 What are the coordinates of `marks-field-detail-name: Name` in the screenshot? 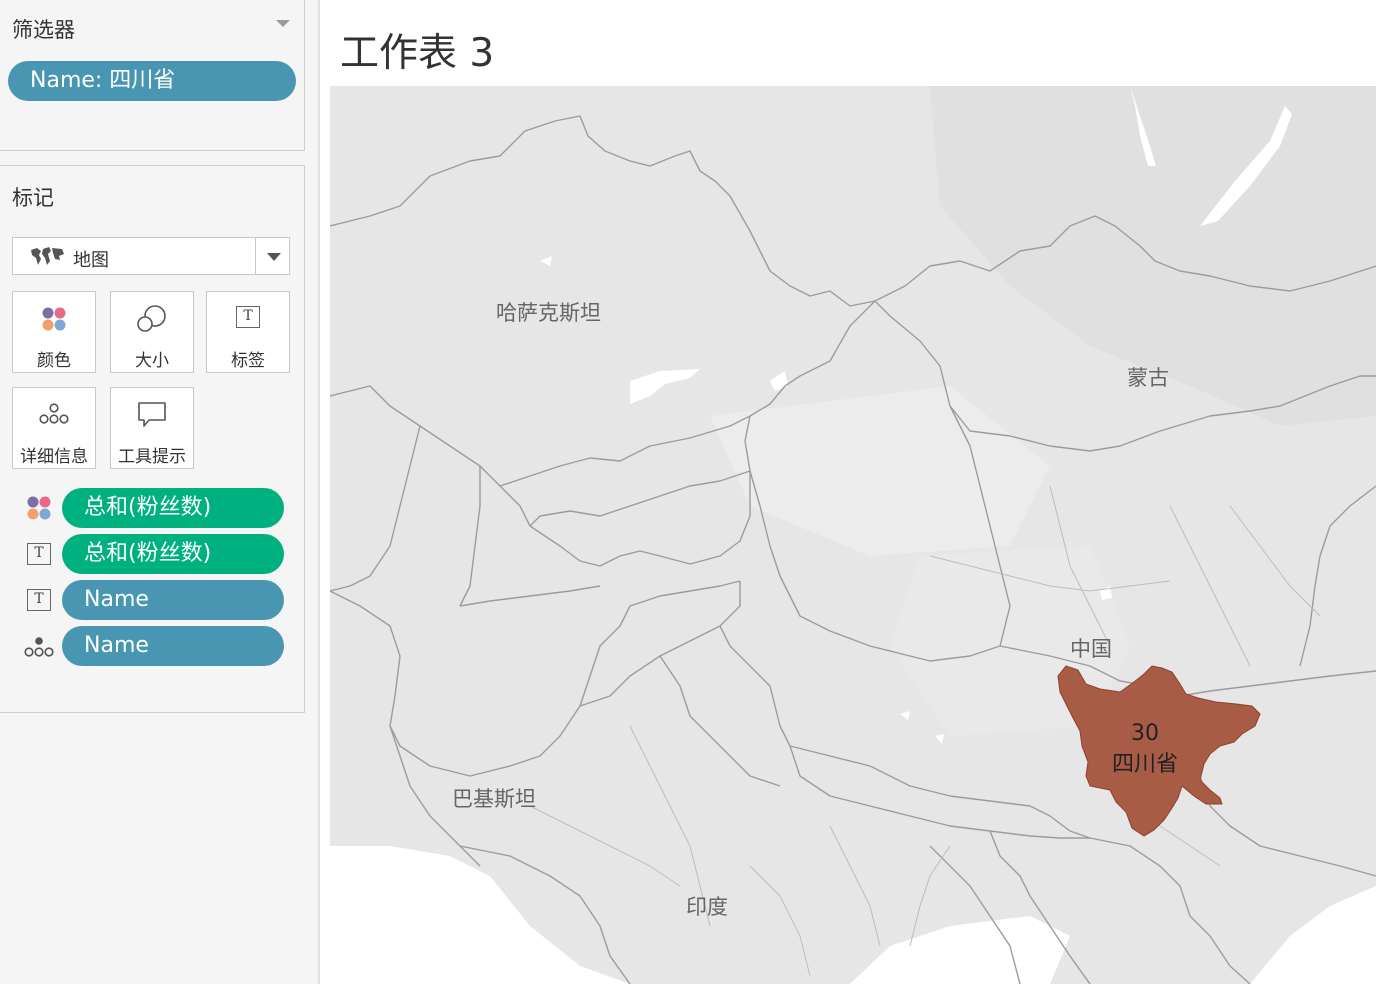 It's located at (157, 646).